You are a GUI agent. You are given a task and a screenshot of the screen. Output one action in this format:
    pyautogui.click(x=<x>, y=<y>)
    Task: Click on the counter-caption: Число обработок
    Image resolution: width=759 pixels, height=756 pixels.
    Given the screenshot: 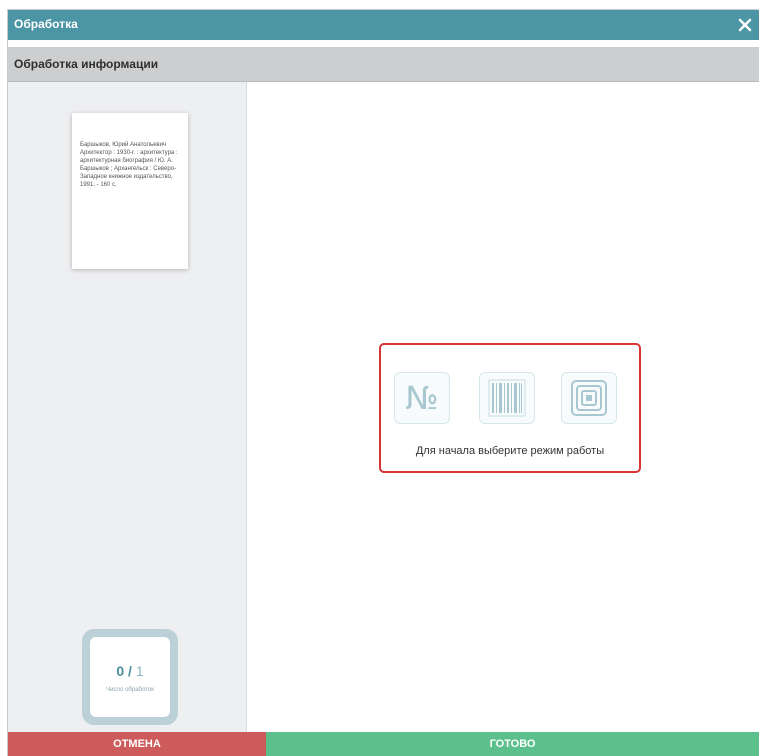 What is the action you would take?
    pyautogui.click(x=130, y=690)
    